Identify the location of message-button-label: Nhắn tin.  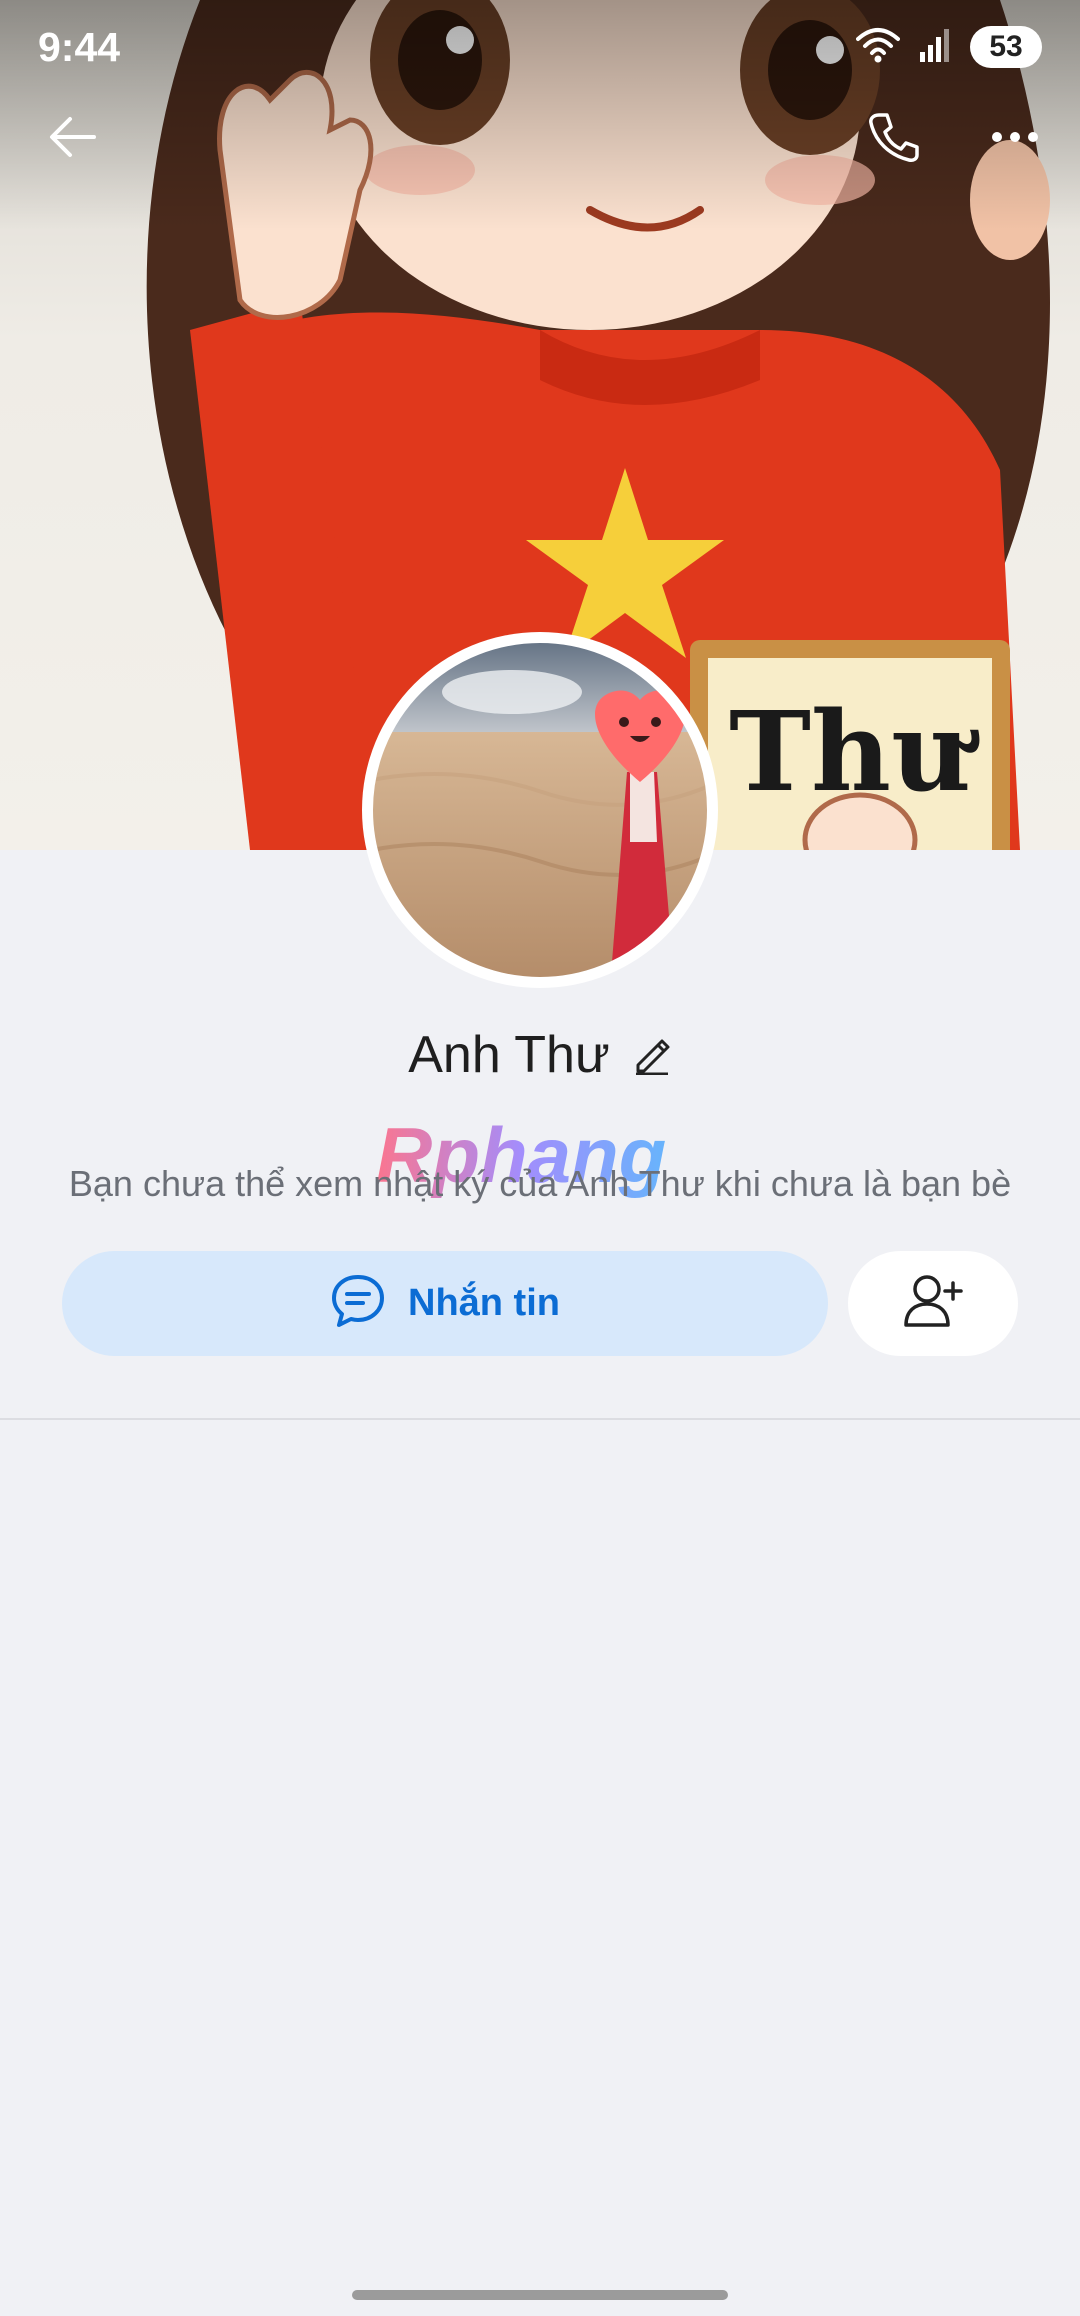
(484, 1303).